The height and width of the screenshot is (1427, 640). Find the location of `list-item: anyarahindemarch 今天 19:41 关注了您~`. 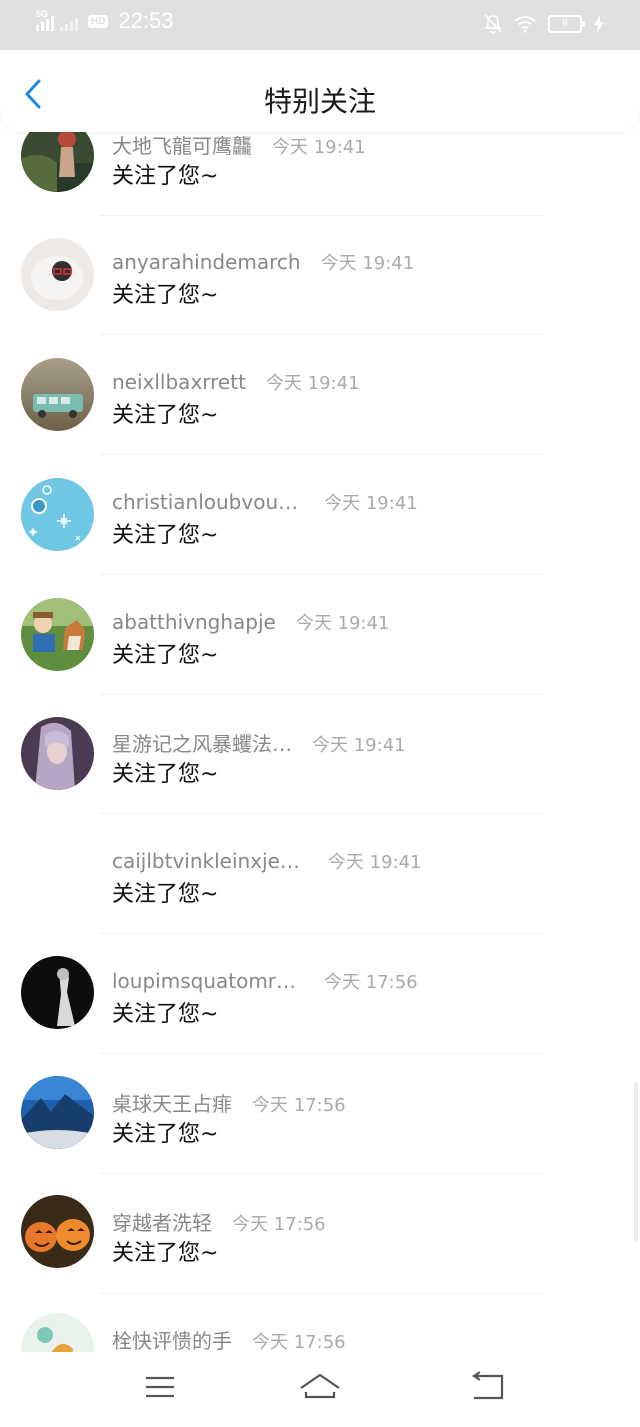

list-item: anyarahindemarch 今天 19:41 关注了您~ is located at coordinates (320, 275).